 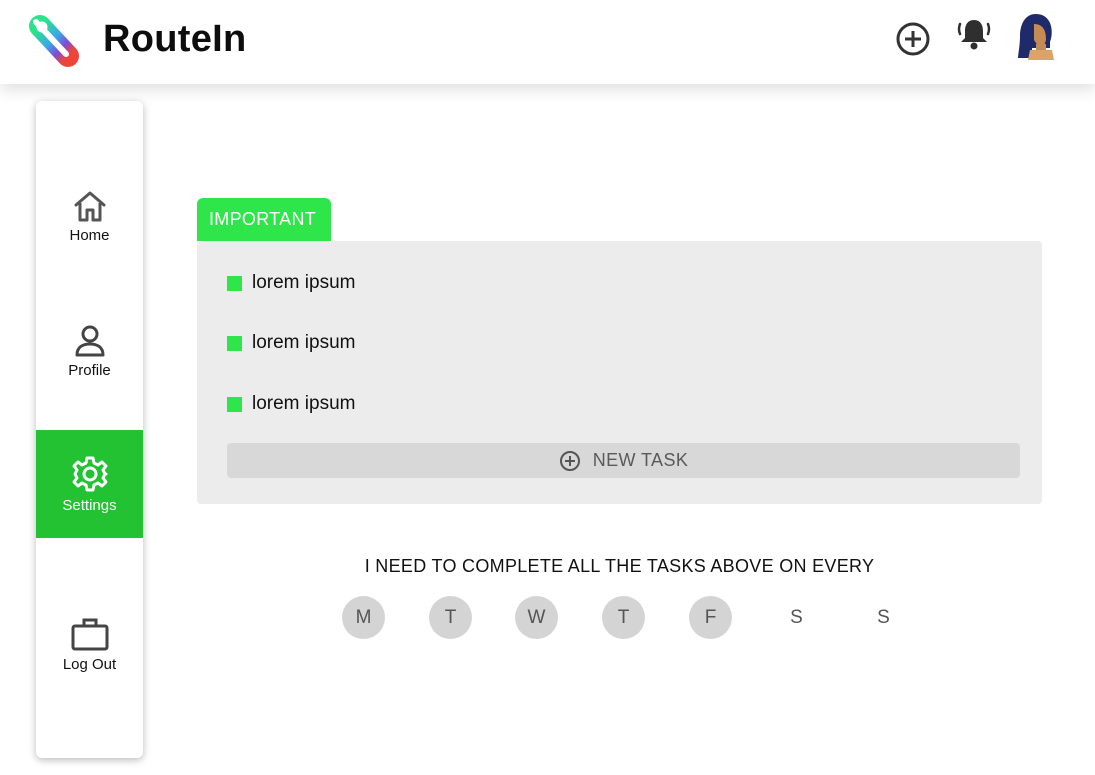 What do you see at coordinates (89, 370) in the screenshot?
I see `sidebar-item-label: Profile` at bounding box center [89, 370].